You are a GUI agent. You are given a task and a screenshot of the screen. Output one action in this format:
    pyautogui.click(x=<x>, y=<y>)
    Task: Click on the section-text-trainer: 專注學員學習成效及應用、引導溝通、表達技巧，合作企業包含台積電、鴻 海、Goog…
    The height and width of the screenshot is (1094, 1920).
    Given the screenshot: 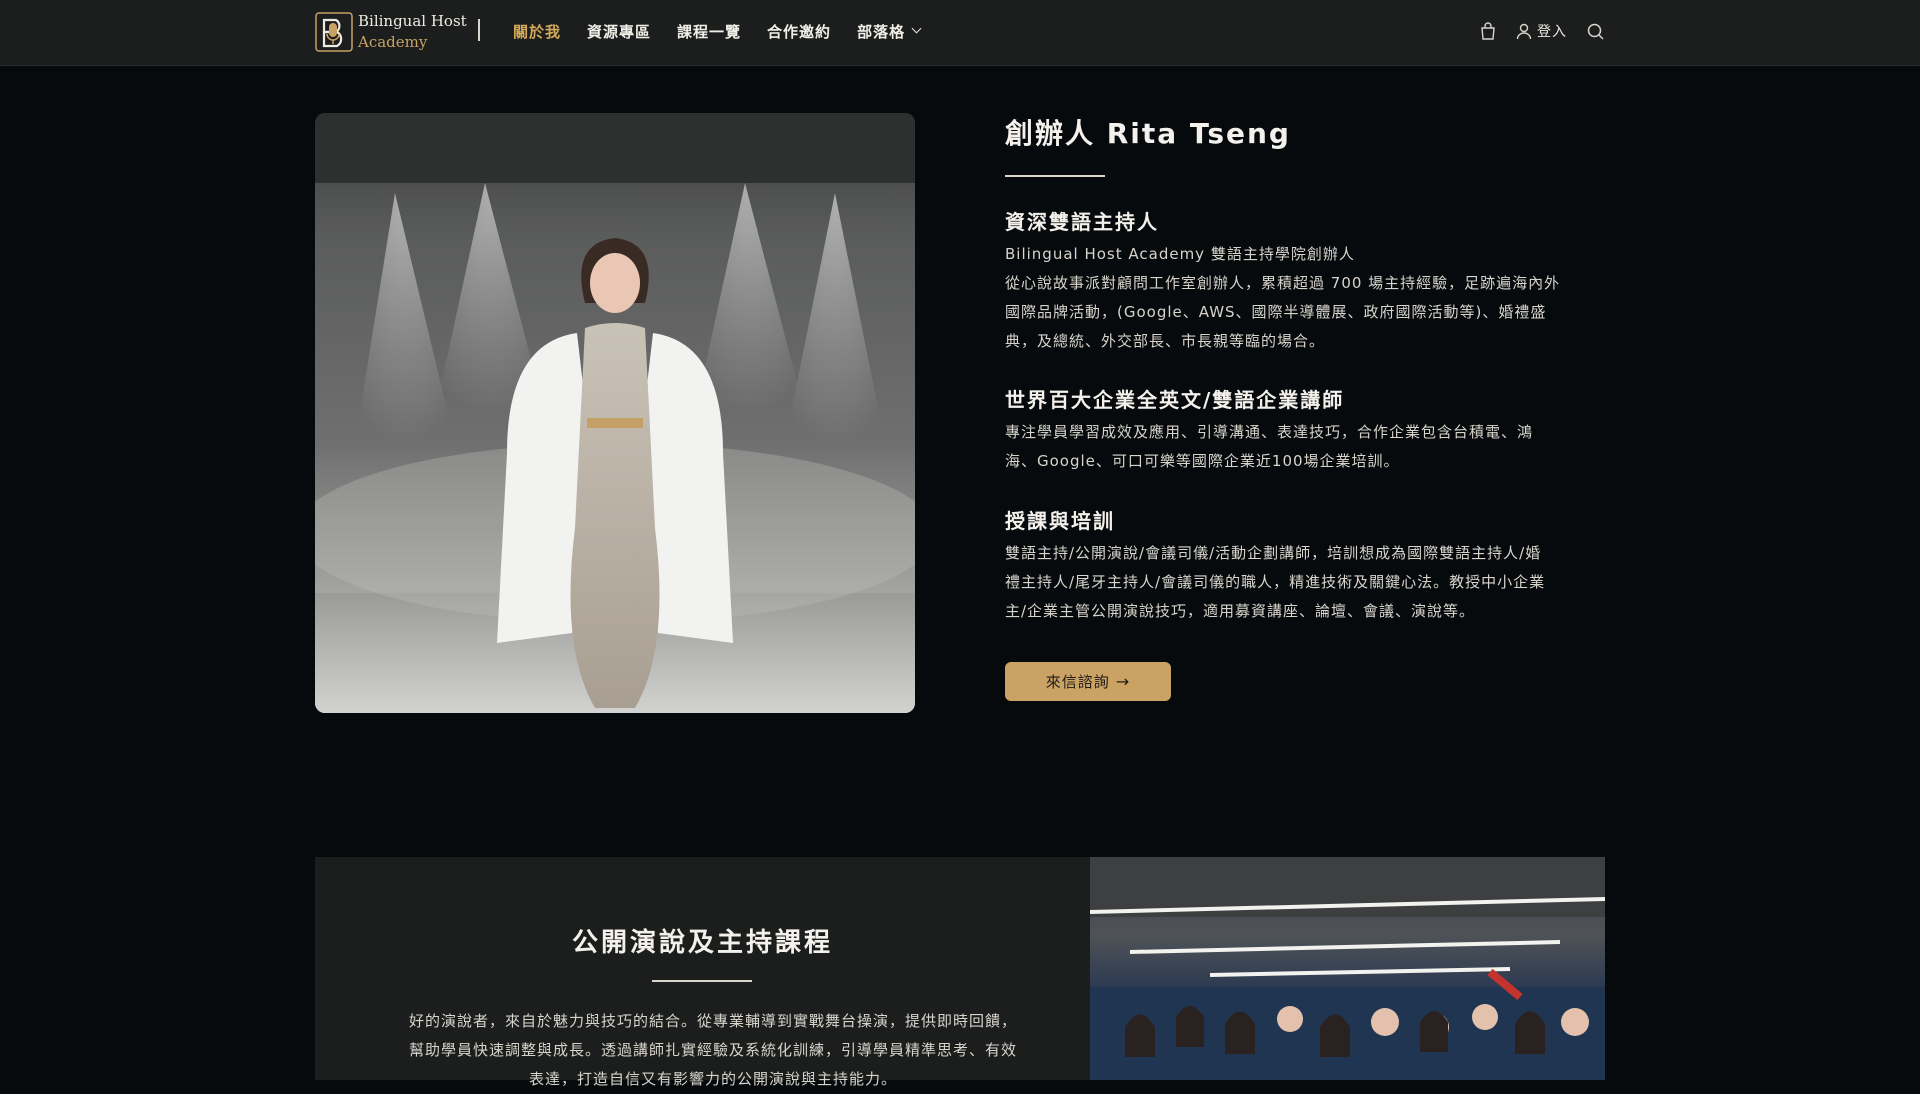 What is the action you would take?
    pyautogui.click(x=1305, y=447)
    